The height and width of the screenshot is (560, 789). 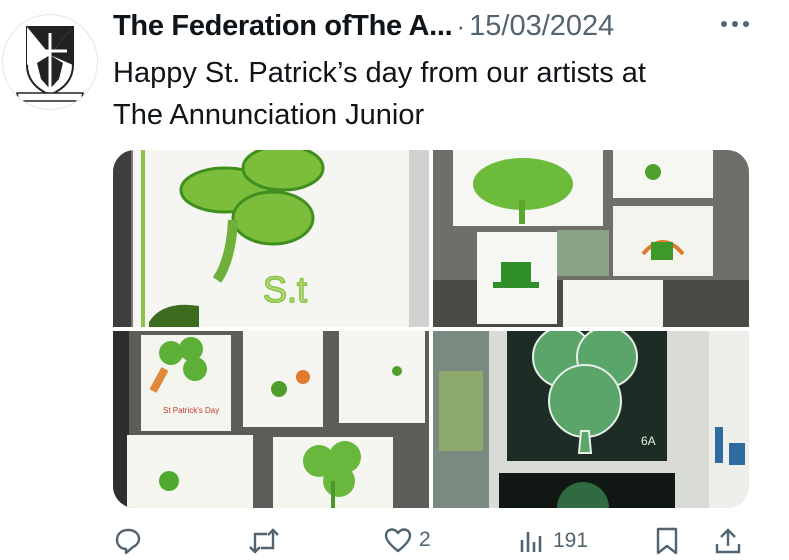 I want to click on reply-button, so click(x=131, y=541).